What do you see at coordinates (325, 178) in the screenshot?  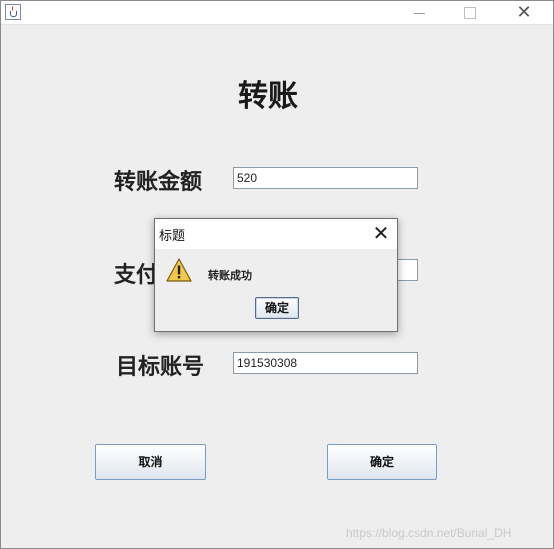 I see `amount-input: 520` at bounding box center [325, 178].